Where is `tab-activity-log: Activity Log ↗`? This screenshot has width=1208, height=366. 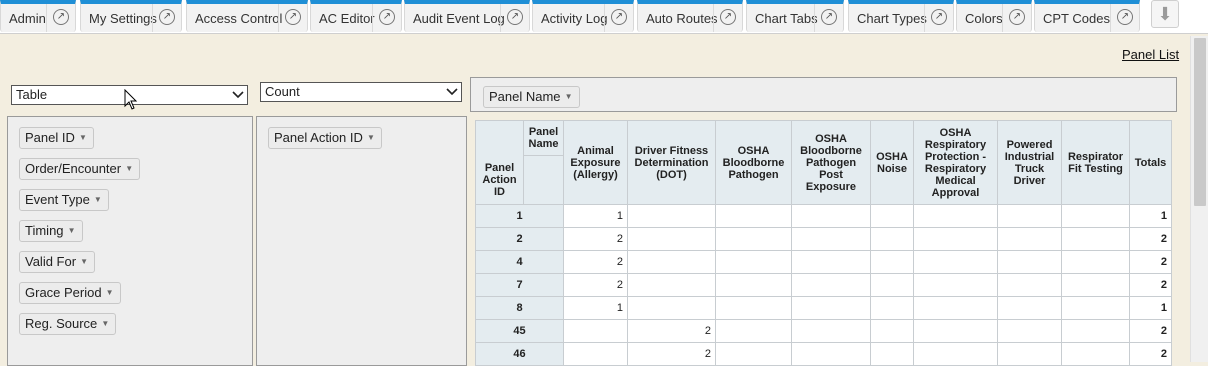
tab-activity-log: Activity Log ↗ is located at coordinates (583, 16).